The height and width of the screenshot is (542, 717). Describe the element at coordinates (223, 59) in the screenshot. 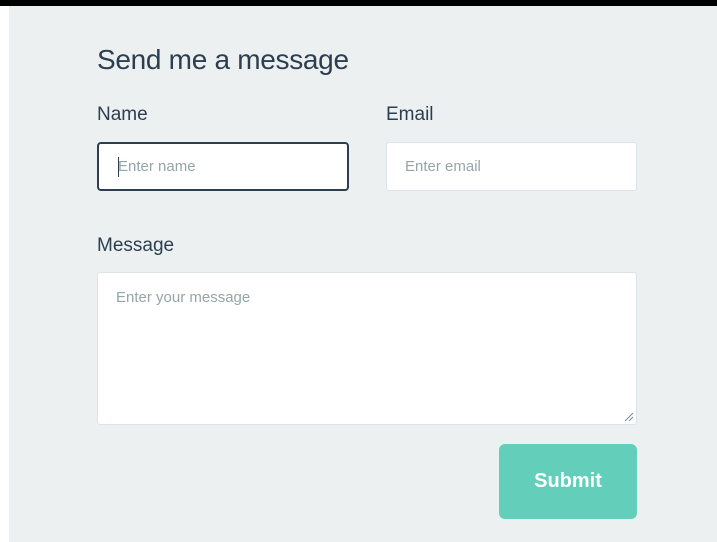

I see `form-title: Send me a message` at that location.